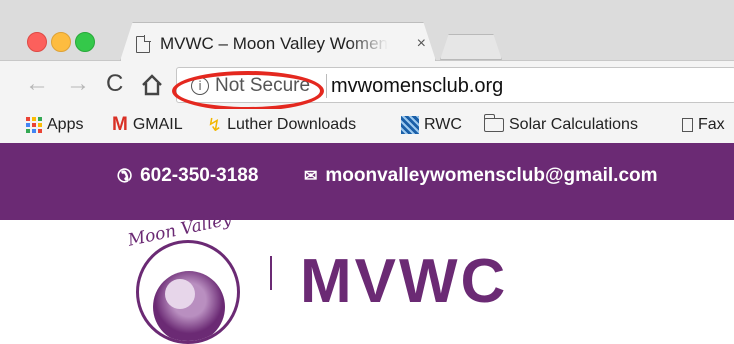  What do you see at coordinates (471, 47) in the screenshot?
I see `new-tab-button` at bounding box center [471, 47].